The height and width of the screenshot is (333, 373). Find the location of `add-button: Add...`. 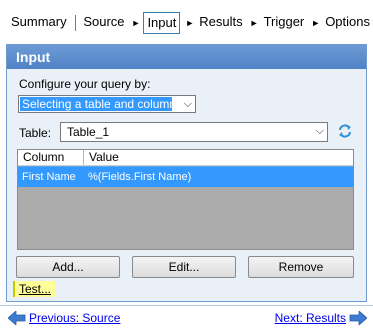

add-button: Add... is located at coordinates (68, 267).